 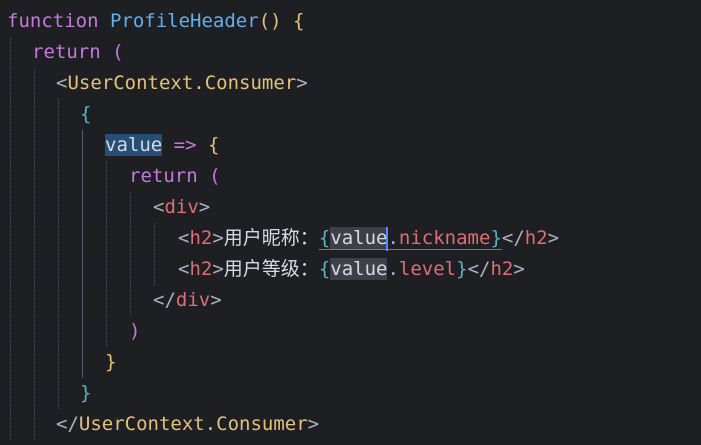 I want to click on code-text: {, so click(x=86, y=114).